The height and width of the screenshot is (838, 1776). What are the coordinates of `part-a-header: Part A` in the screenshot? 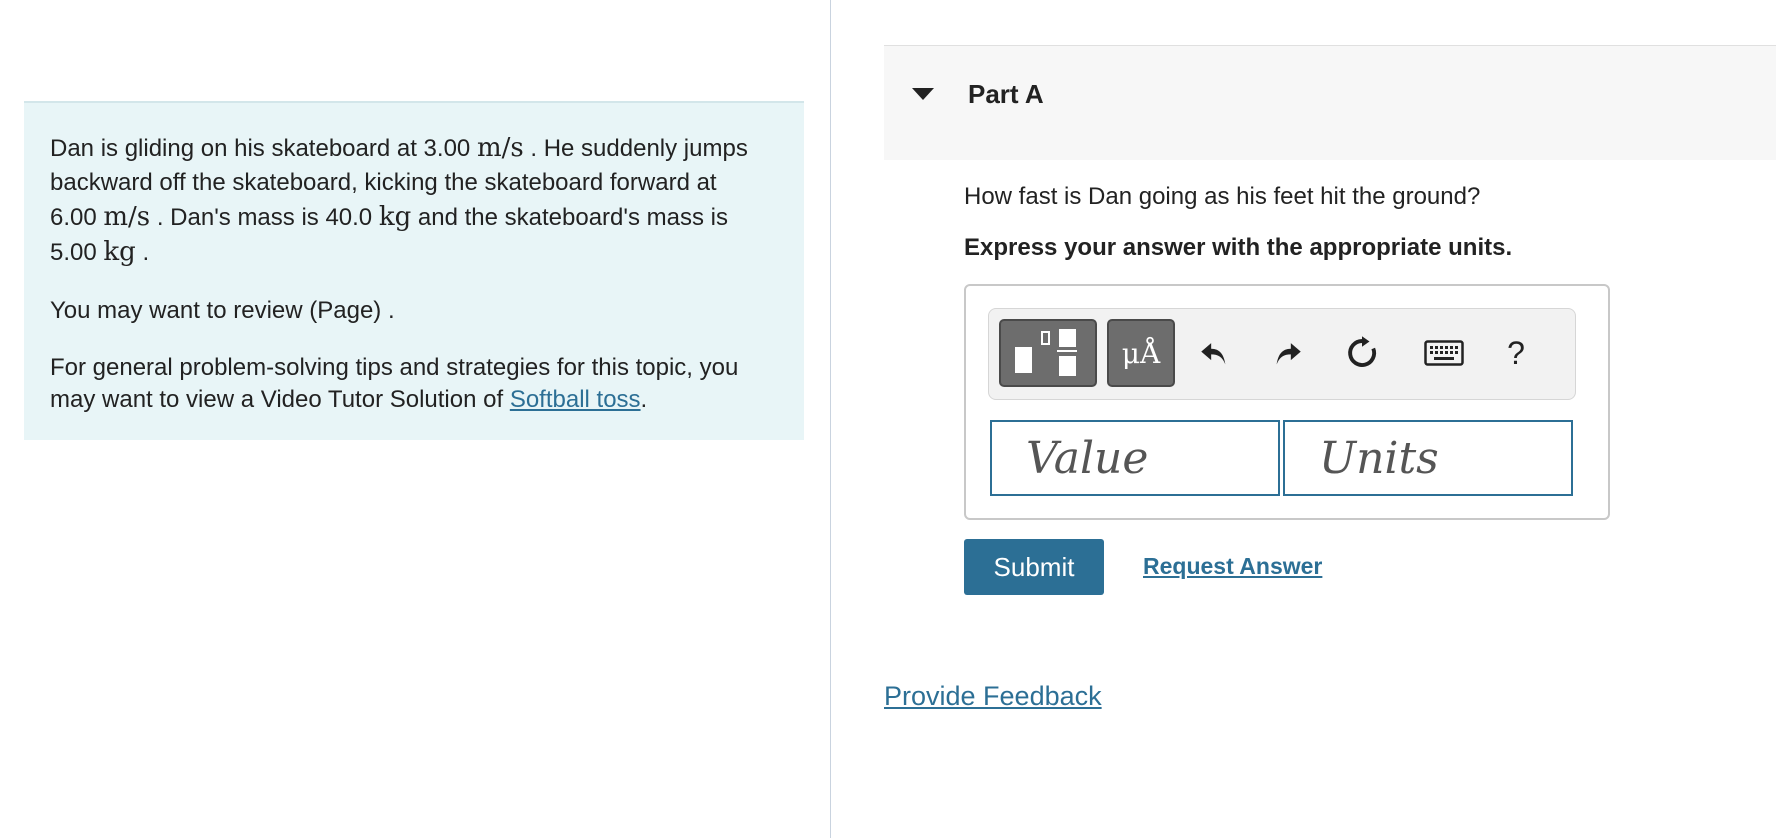 It's located at (1330, 102).